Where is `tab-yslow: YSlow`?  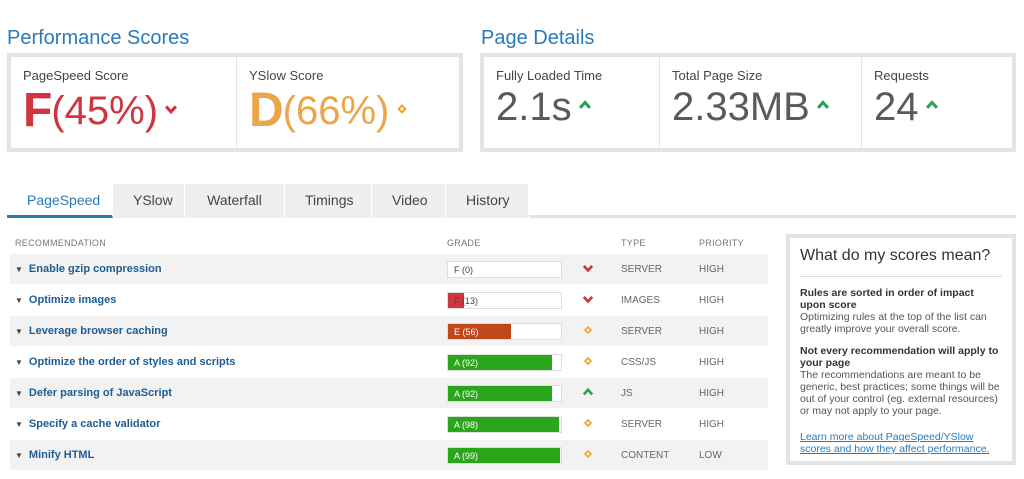 tab-yslow: YSlow is located at coordinates (149, 201).